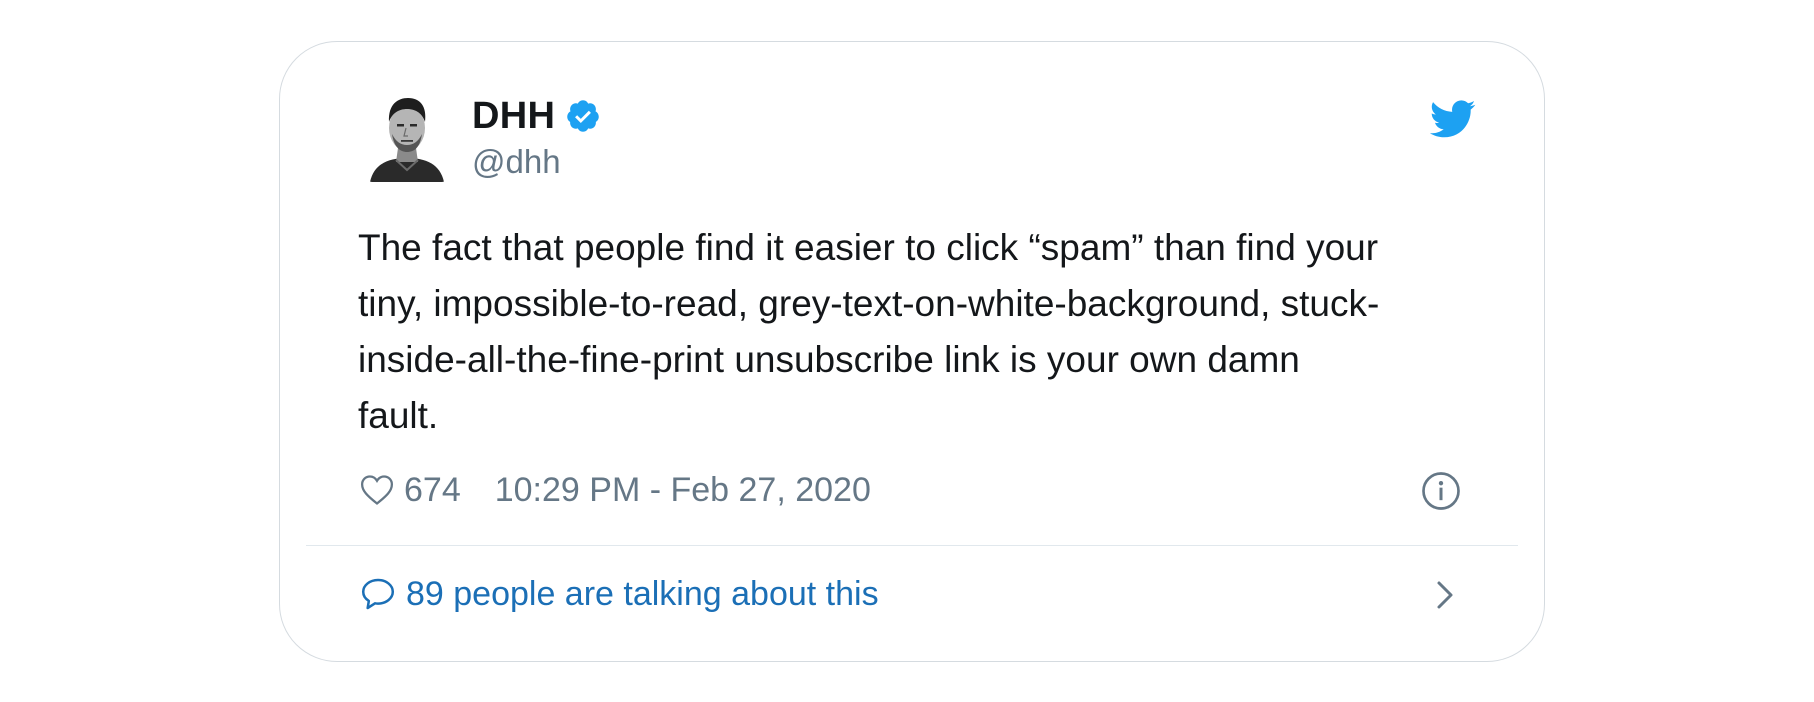 The height and width of the screenshot is (702, 1814). Describe the element at coordinates (516, 162) in the screenshot. I see `author-handle: @dhh` at that location.